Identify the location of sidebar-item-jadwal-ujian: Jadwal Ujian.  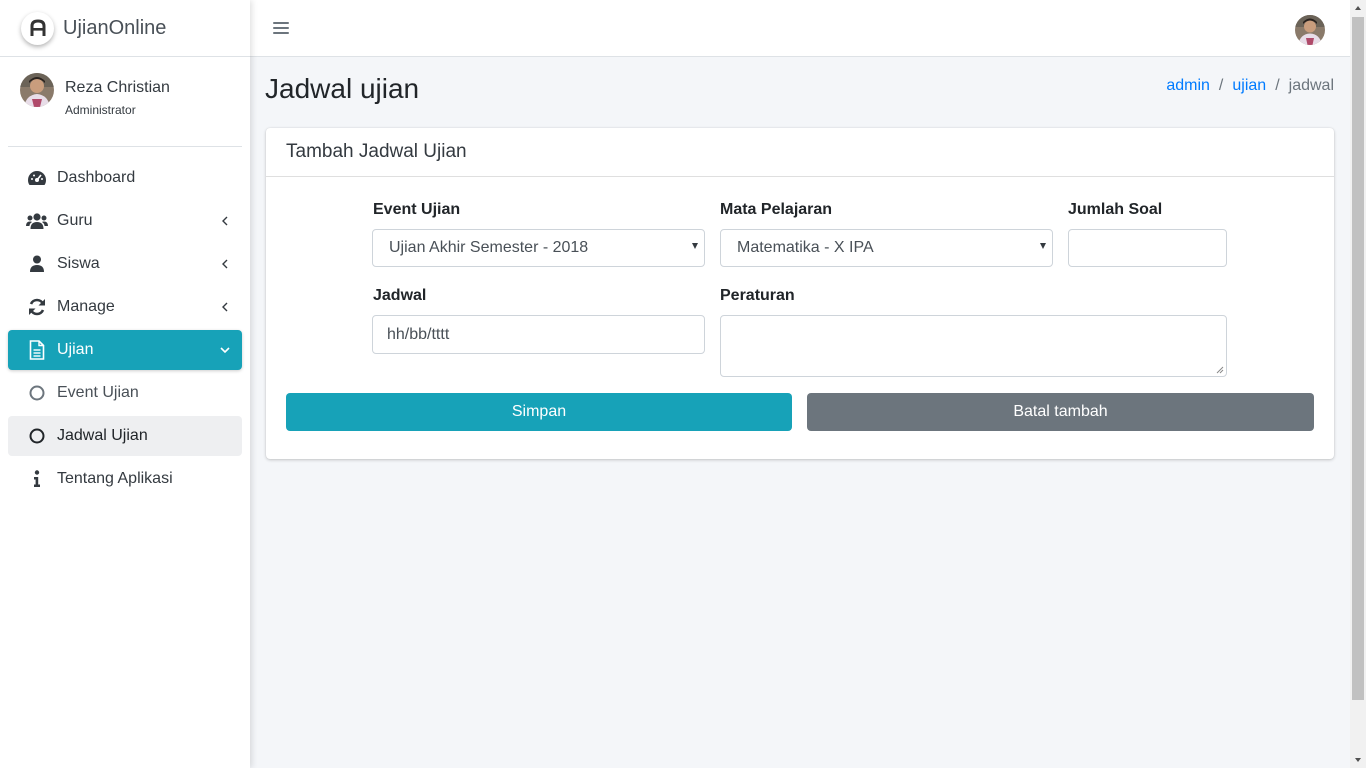
(125, 436).